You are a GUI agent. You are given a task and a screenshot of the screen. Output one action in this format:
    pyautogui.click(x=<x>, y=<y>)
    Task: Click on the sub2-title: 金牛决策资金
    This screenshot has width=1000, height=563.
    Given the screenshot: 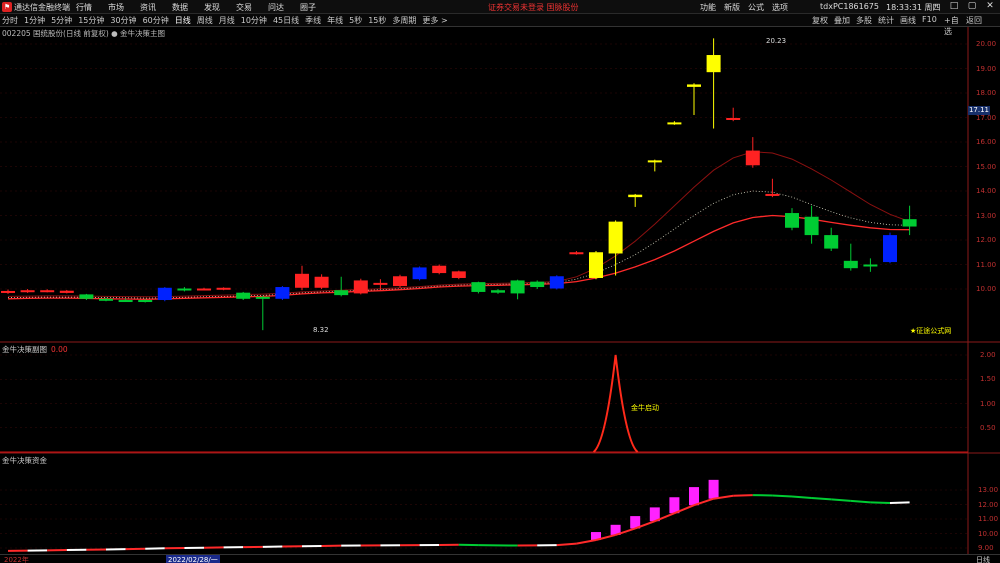 What is the action you would take?
    pyautogui.click(x=24, y=460)
    